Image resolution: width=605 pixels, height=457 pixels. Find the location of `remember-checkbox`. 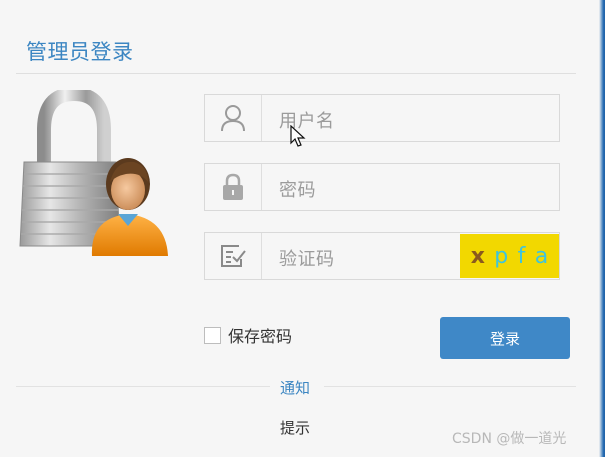

remember-checkbox is located at coordinates (212, 335).